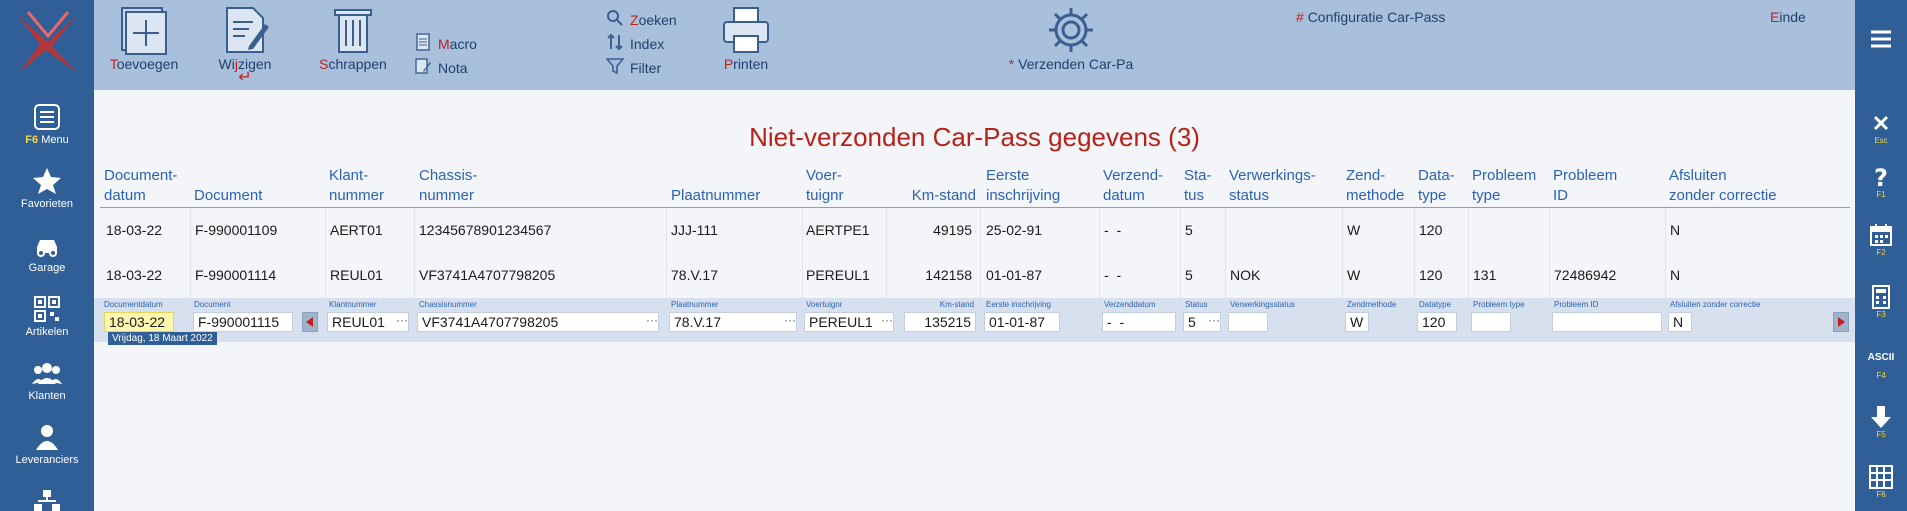 The width and height of the screenshot is (1907, 511). What do you see at coordinates (1881, 194) in the screenshot?
I see `f1-key-label: F1` at bounding box center [1881, 194].